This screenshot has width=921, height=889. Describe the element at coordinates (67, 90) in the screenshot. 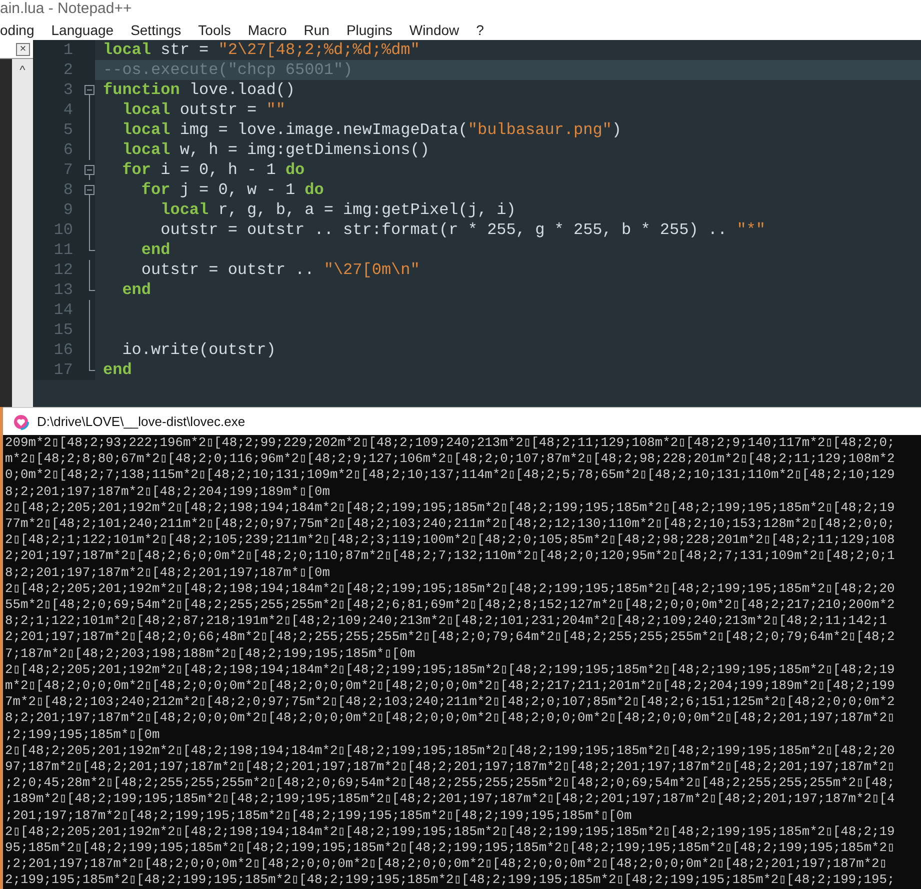

I see `line-number: 3` at that location.